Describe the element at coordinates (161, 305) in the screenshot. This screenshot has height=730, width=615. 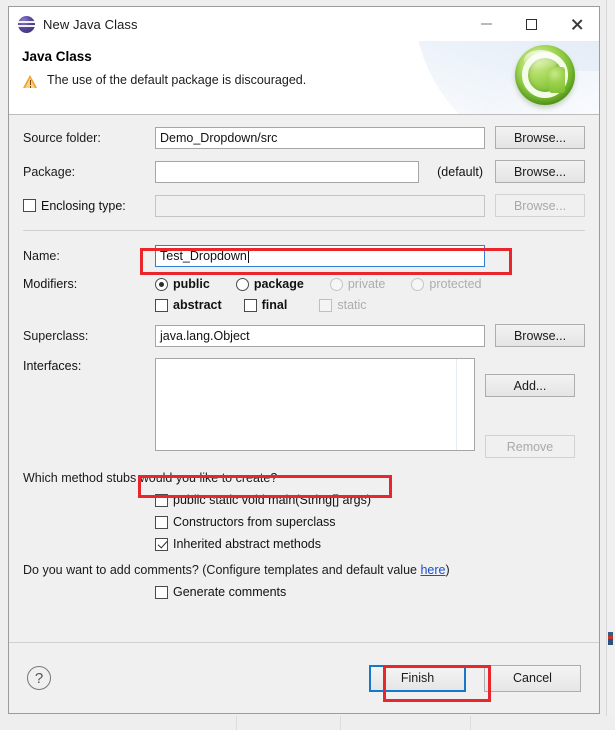
I see `modifier-abstract-checkbox` at that location.